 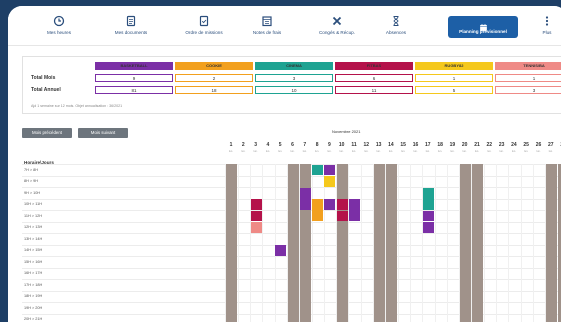 What do you see at coordinates (483, 31) in the screenshot?
I see `nav-item-label: Planning prévisionnel` at bounding box center [483, 31].